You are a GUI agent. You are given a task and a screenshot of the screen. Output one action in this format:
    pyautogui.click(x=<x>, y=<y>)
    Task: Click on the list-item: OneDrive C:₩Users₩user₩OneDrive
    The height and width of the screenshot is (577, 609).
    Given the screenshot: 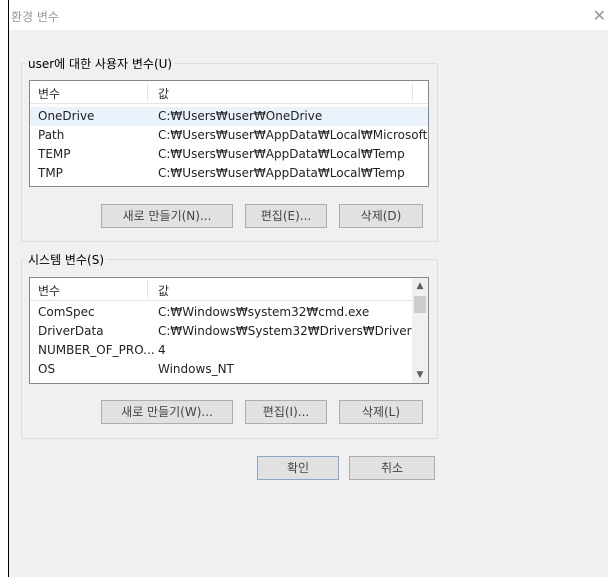 What is the action you would take?
    pyautogui.click(x=229, y=116)
    